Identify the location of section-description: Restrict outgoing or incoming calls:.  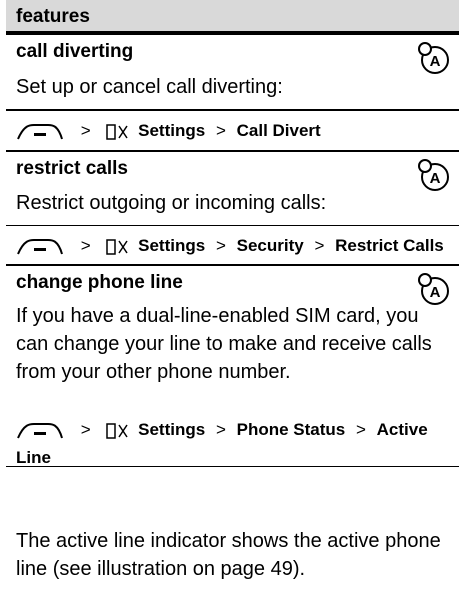
(171, 203).